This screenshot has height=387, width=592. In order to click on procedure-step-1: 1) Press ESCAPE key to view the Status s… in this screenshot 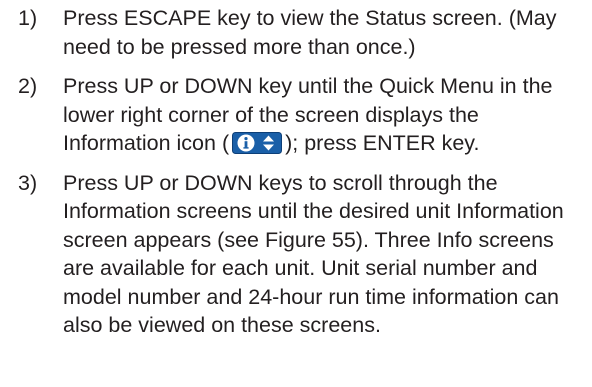, I will do `click(296, 32)`.